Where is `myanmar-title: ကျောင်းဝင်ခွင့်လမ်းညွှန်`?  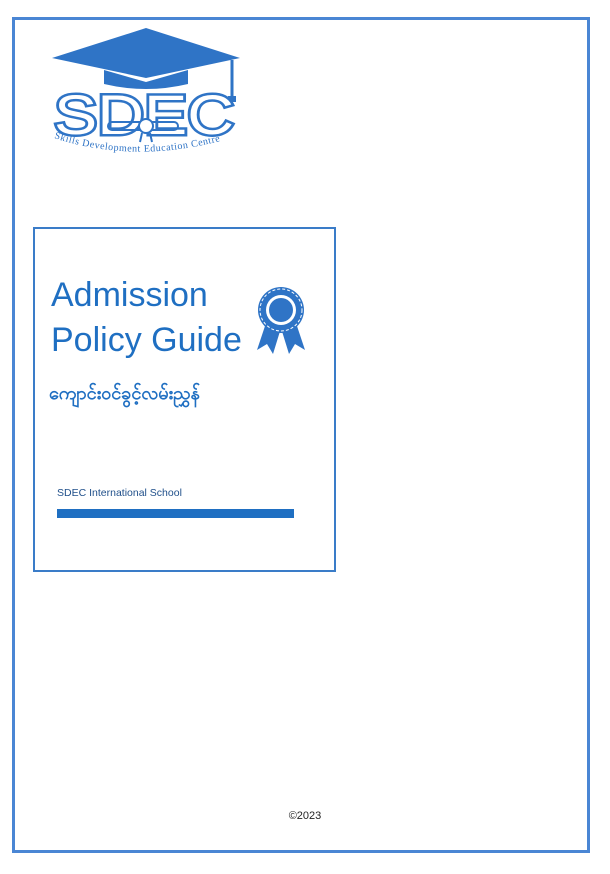
myanmar-title: ကျောင်းဝင်ခွင့်လမ်းညွှန် is located at coordinates (124, 393).